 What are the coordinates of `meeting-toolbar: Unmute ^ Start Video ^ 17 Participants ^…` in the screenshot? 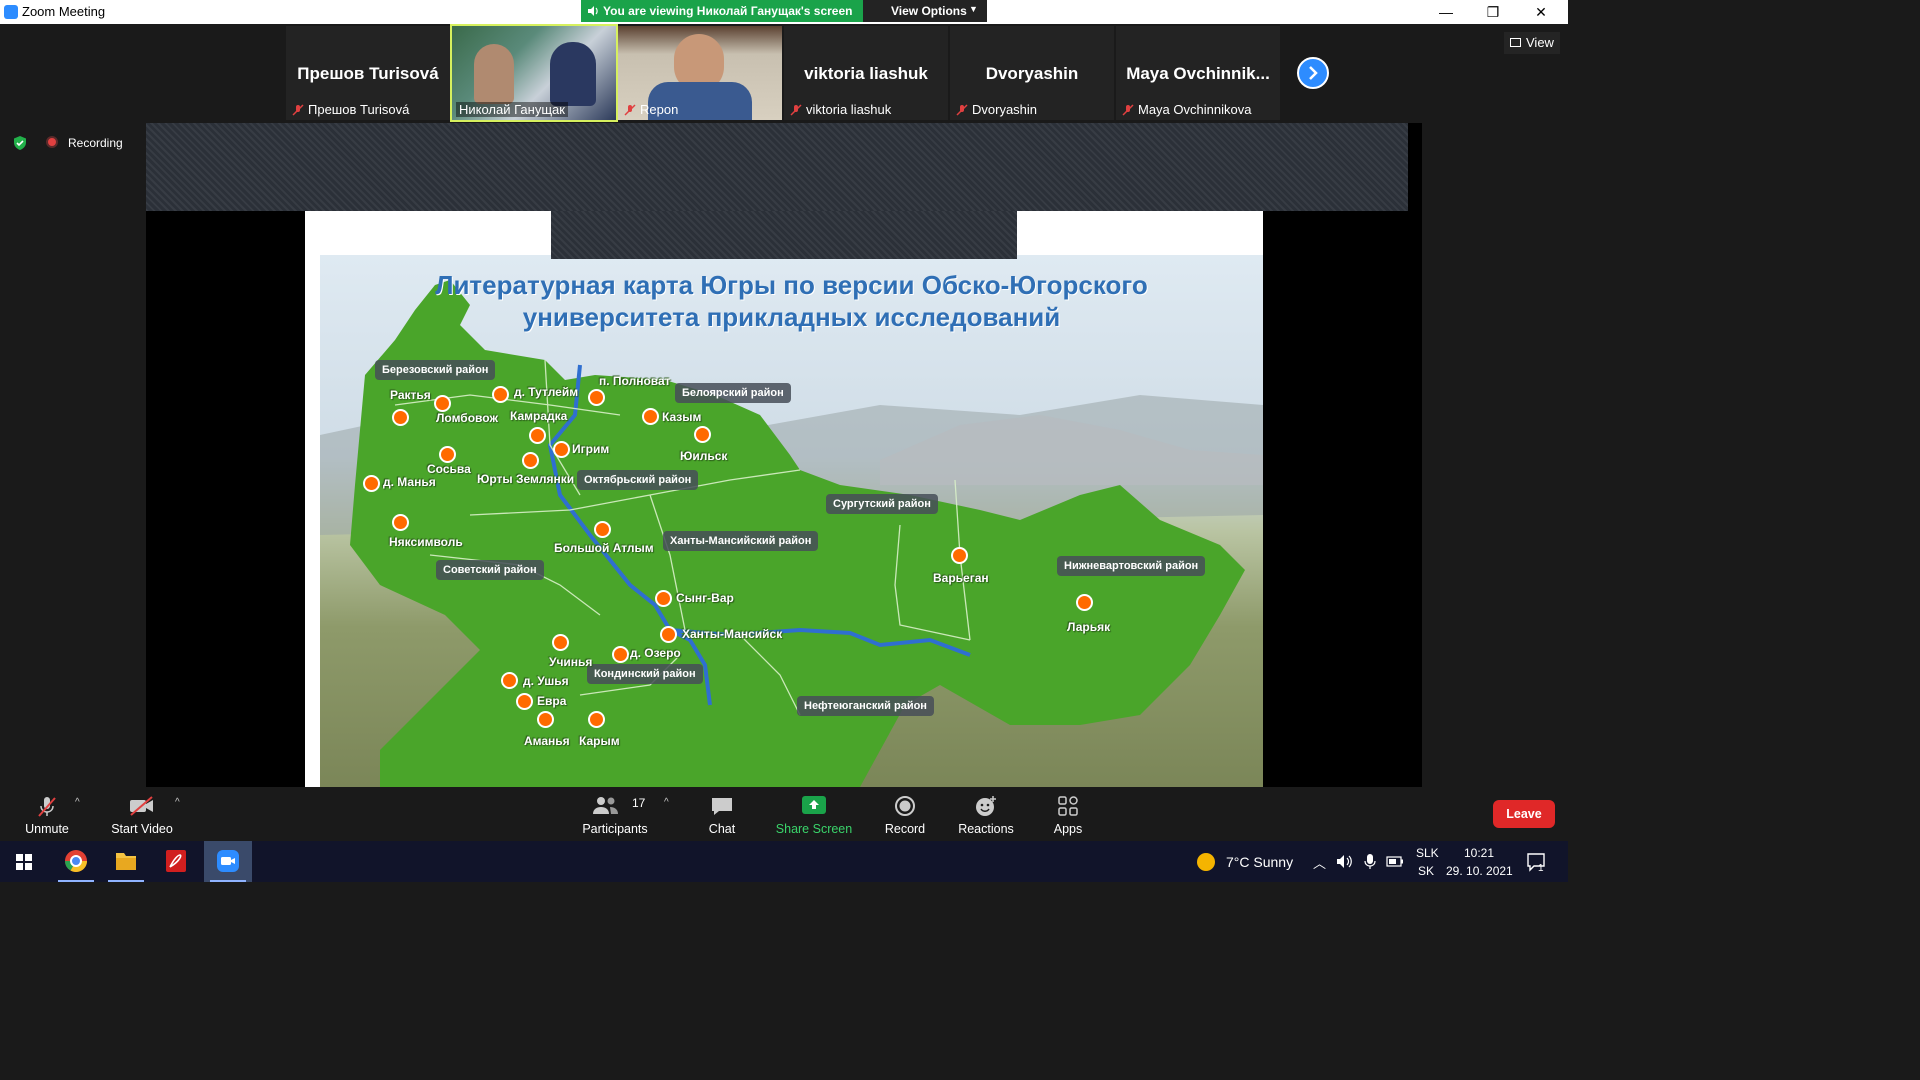 It's located at (784, 814).